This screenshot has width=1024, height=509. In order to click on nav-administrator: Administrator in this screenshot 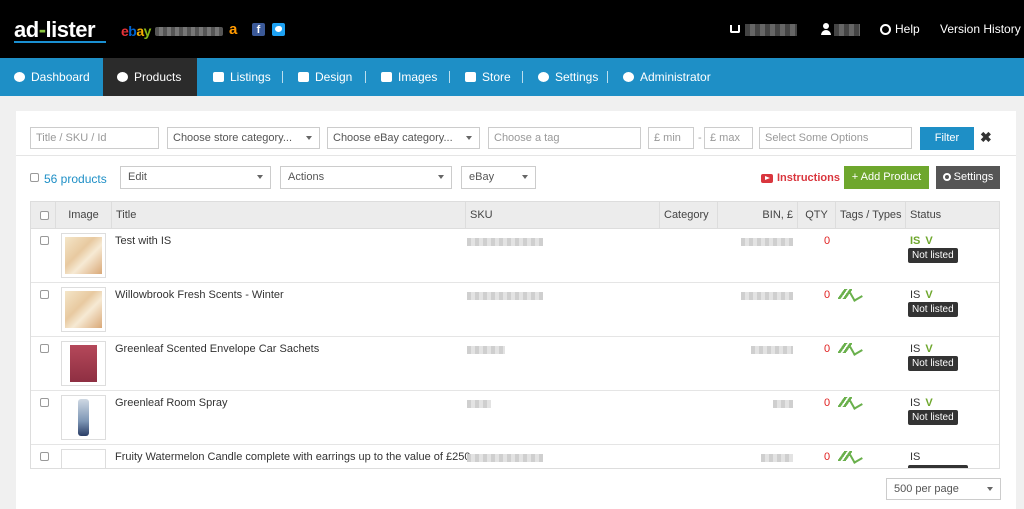, I will do `click(667, 77)`.